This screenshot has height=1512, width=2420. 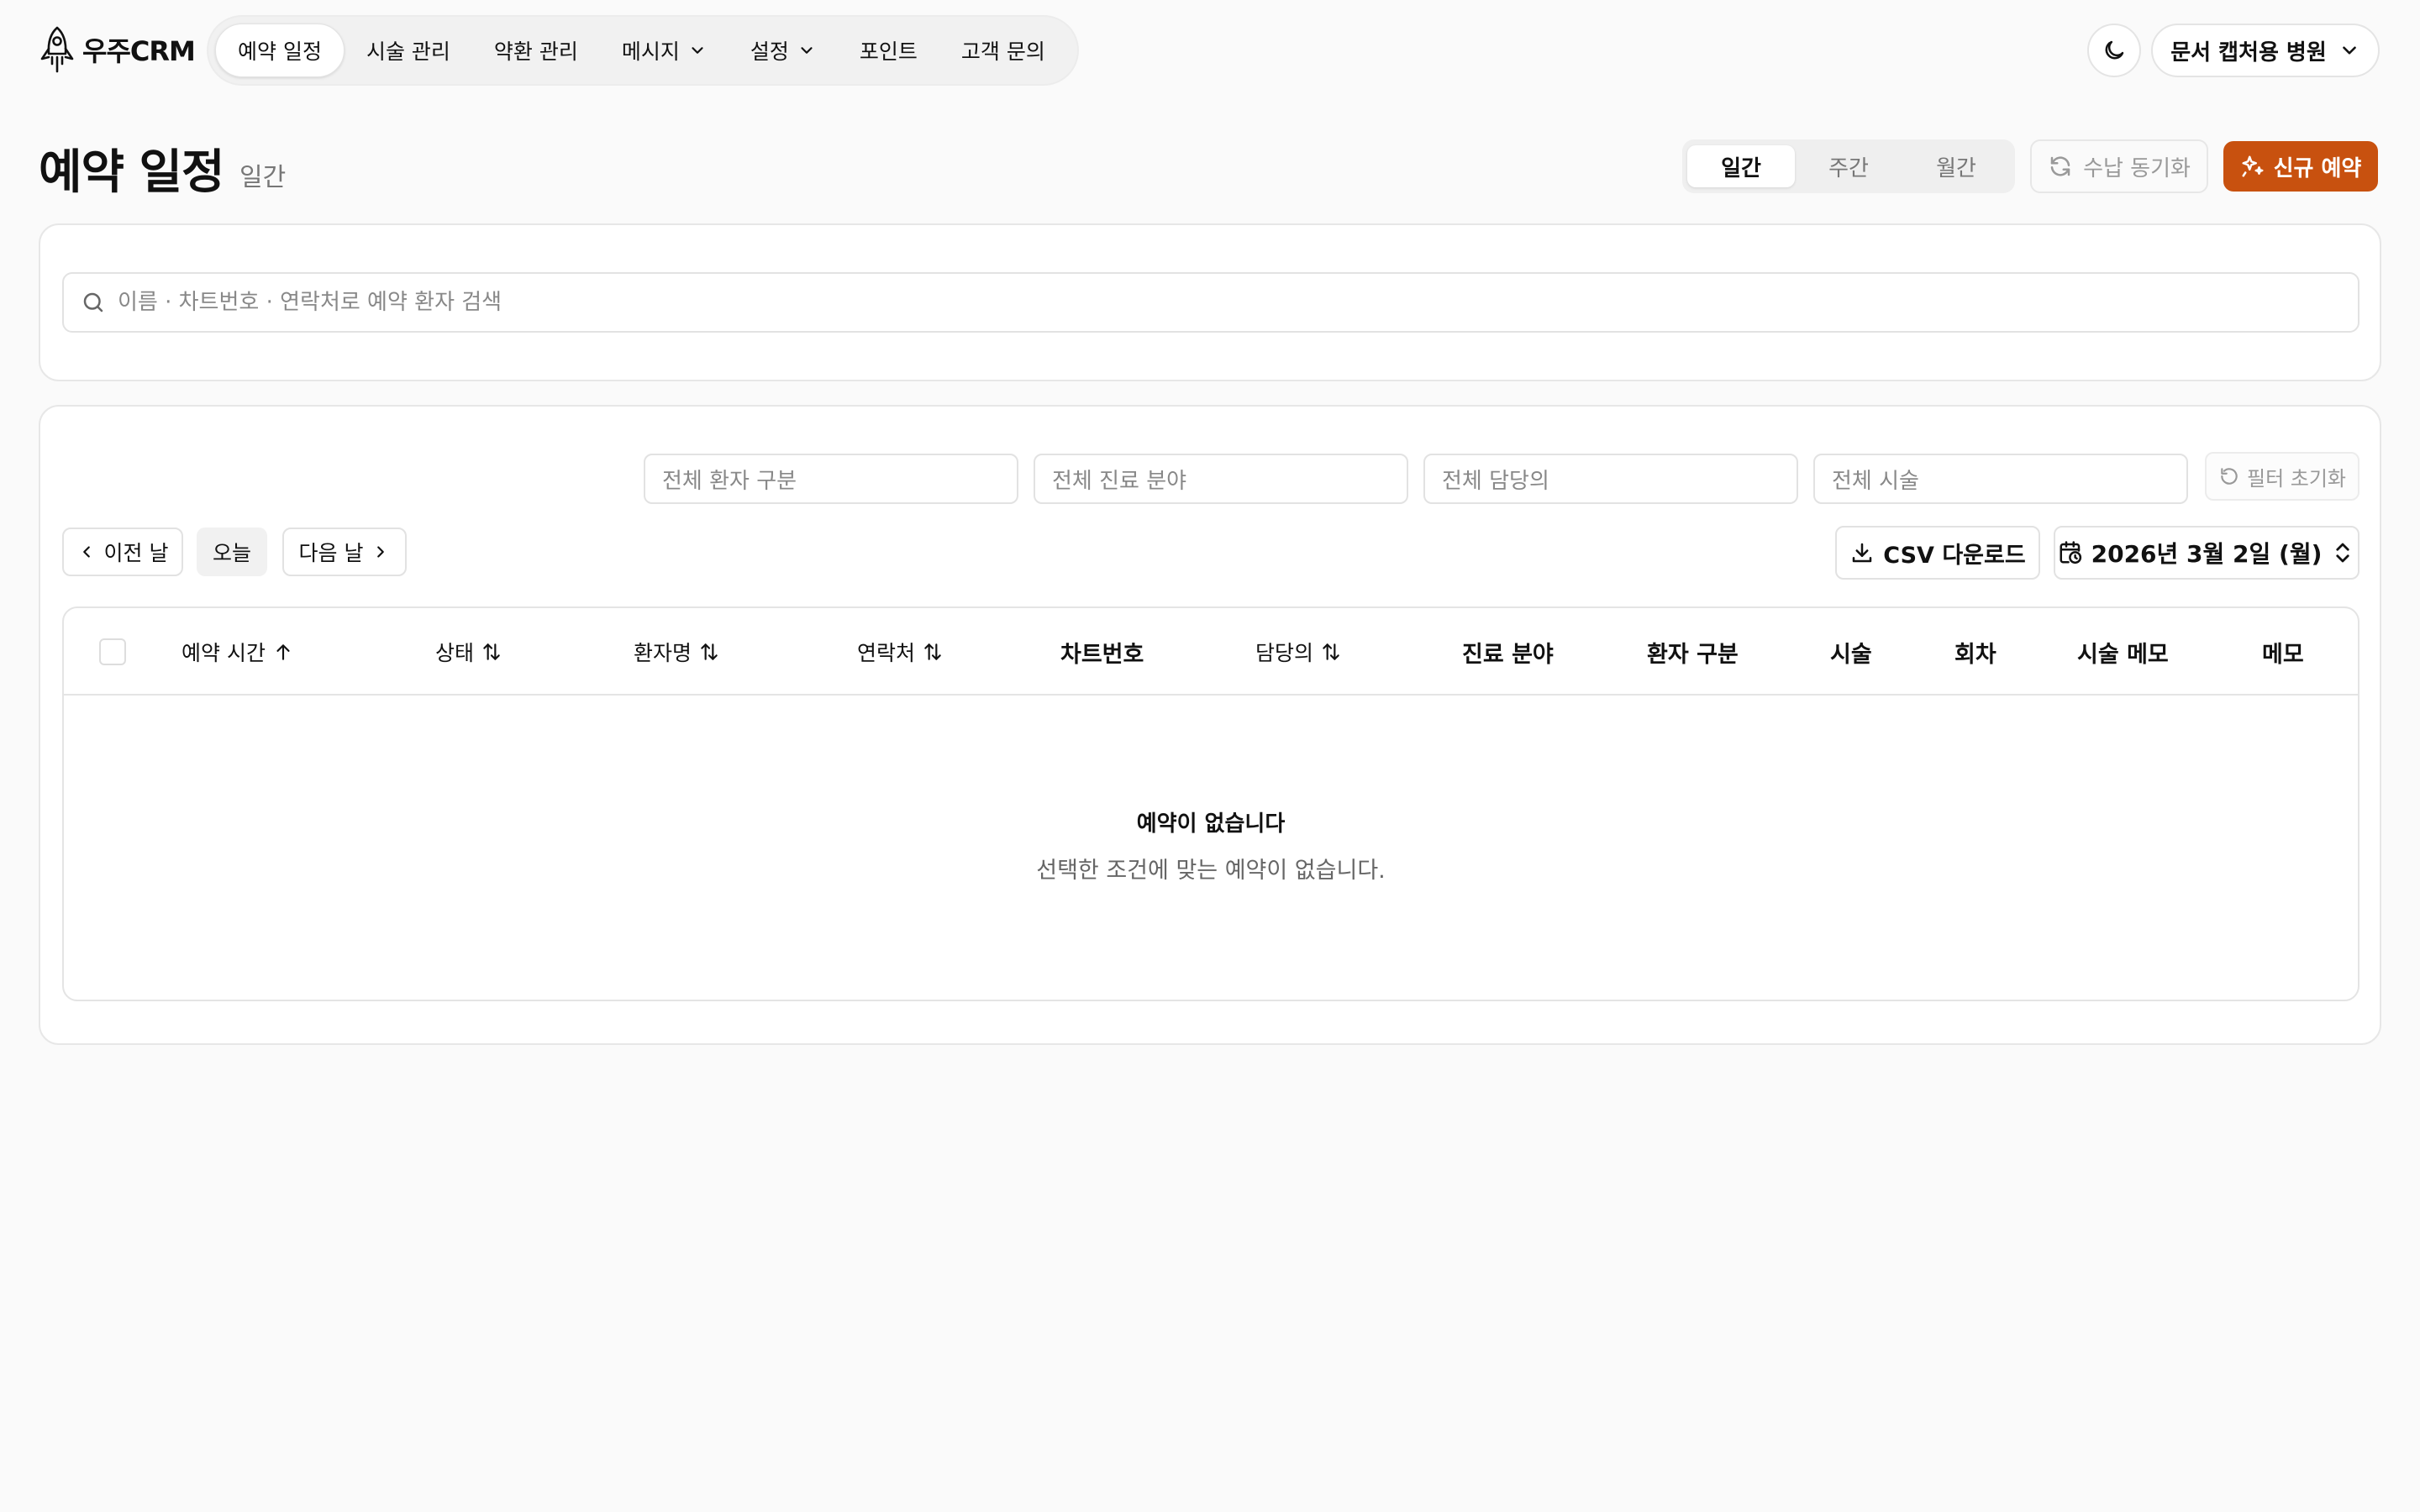 What do you see at coordinates (1956, 166) in the screenshot?
I see `tab-monthly: 월간` at bounding box center [1956, 166].